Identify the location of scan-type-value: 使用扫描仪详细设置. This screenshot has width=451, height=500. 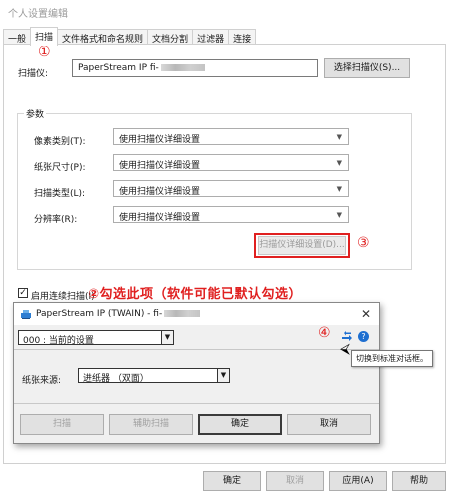
(160, 192).